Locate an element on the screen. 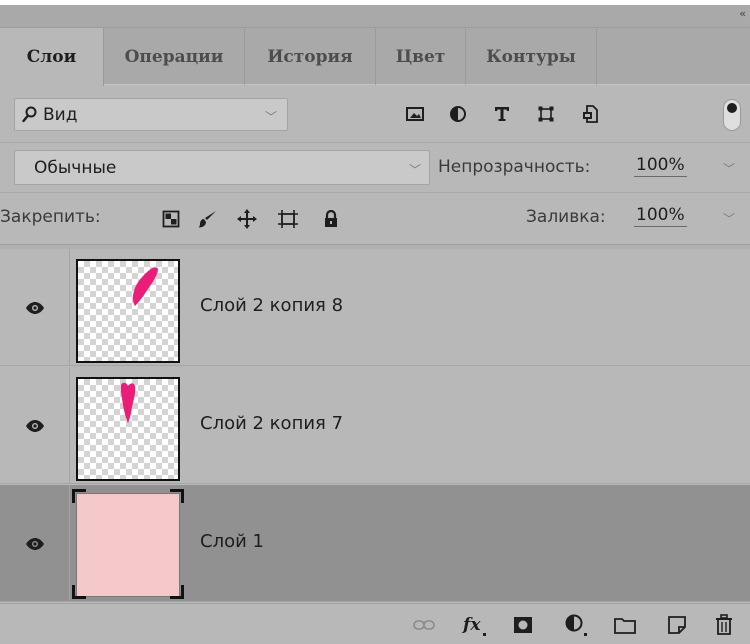 The width and height of the screenshot is (750, 644). tab-color: Цвет is located at coordinates (421, 56).